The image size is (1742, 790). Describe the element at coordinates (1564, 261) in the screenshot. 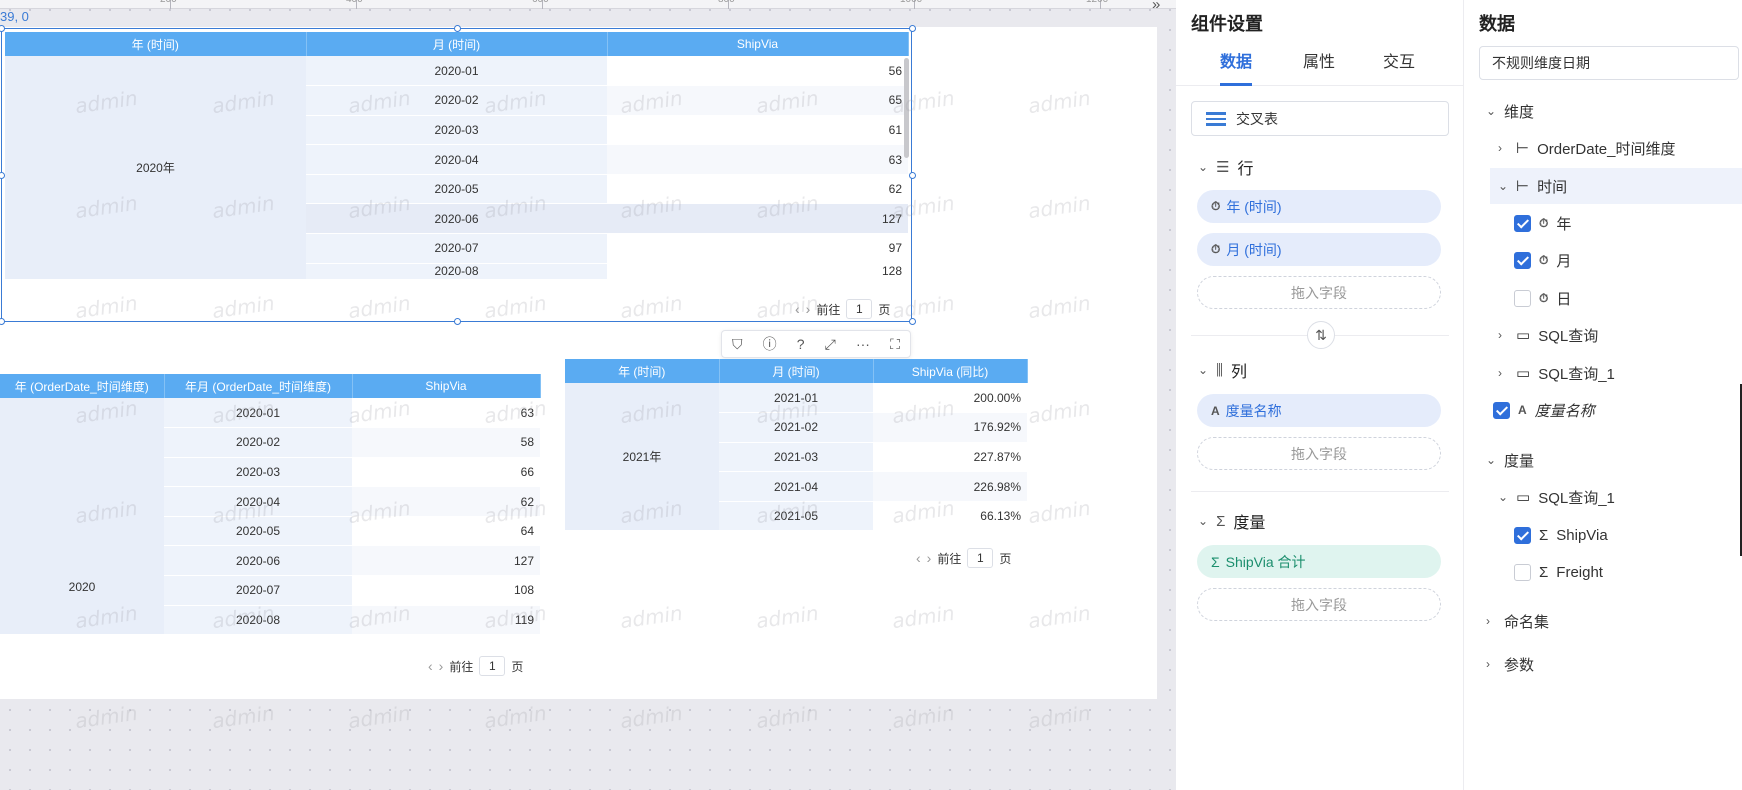

I see `tree-item-label: 月` at that location.